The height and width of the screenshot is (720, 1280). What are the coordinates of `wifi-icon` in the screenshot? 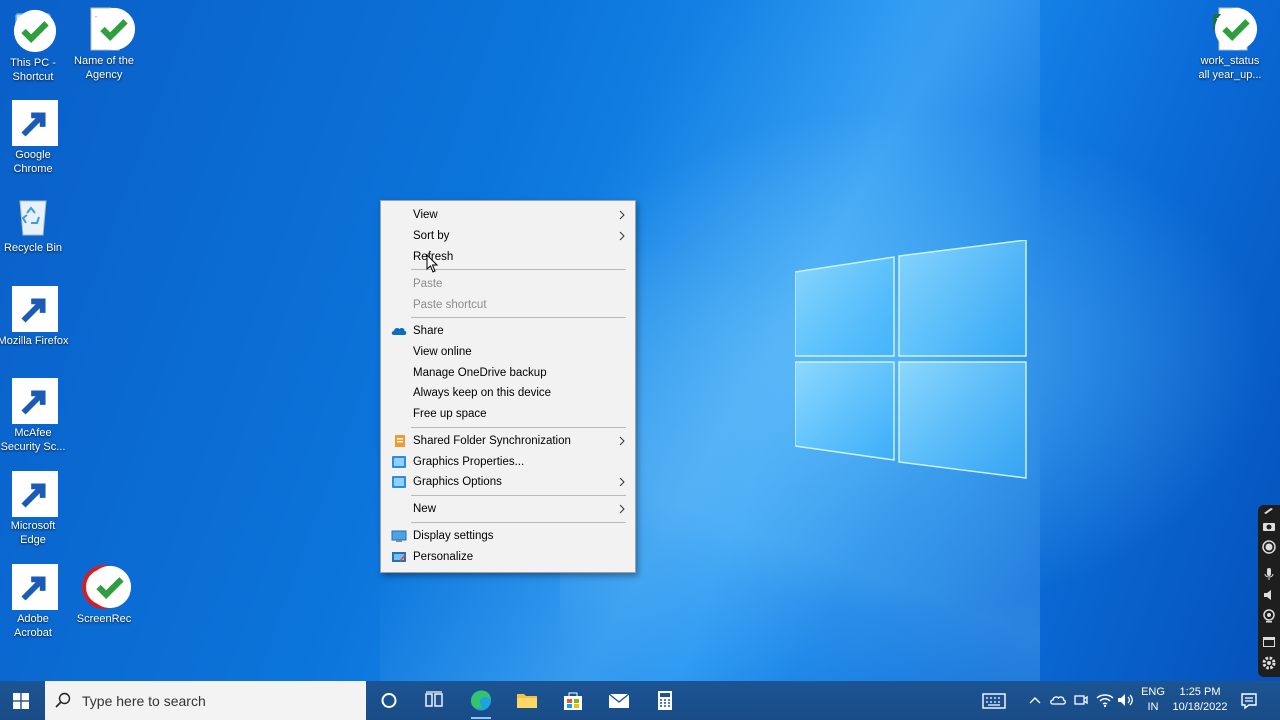 It's located at (1105, 700).